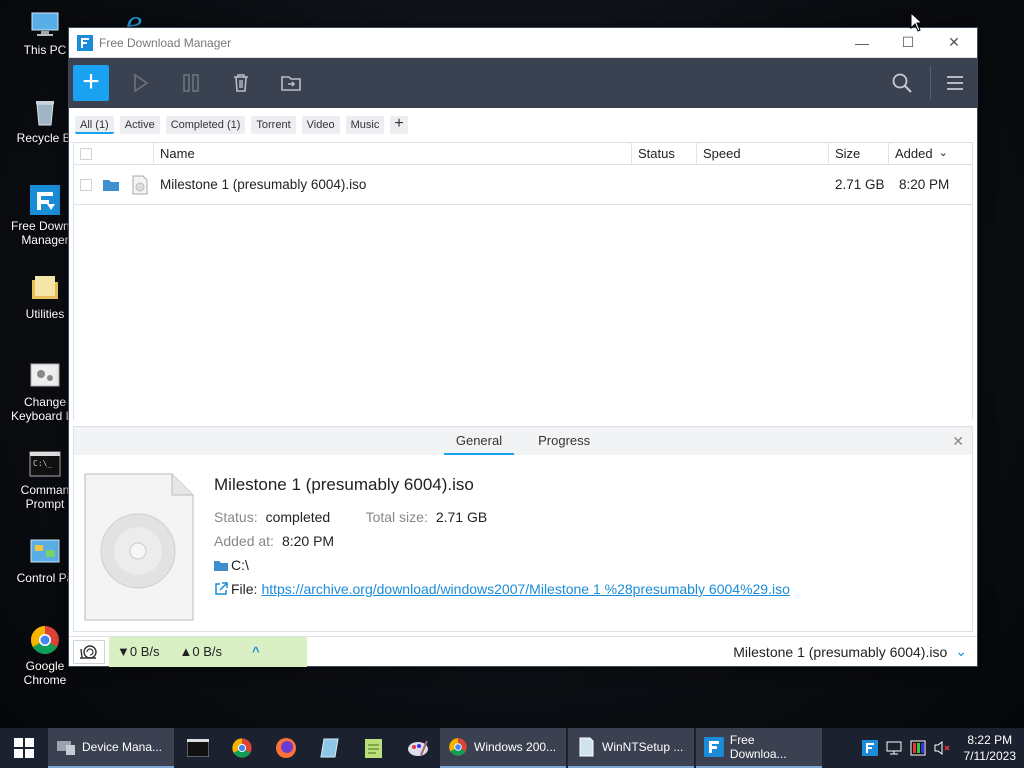  I want to click on resume-button, so click(141, 83).